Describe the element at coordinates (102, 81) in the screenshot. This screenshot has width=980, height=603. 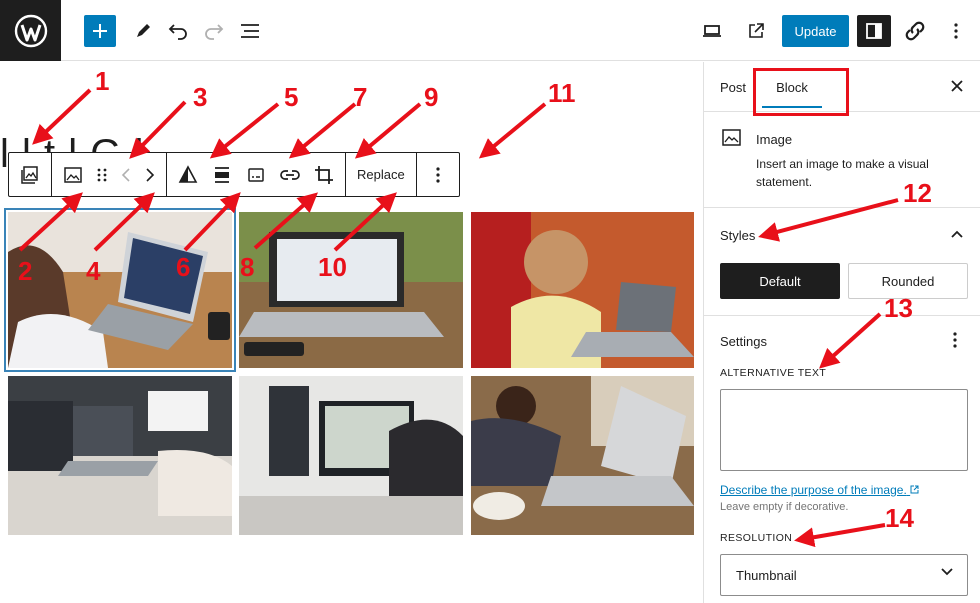
I see `annotation-number: 1` at that location.